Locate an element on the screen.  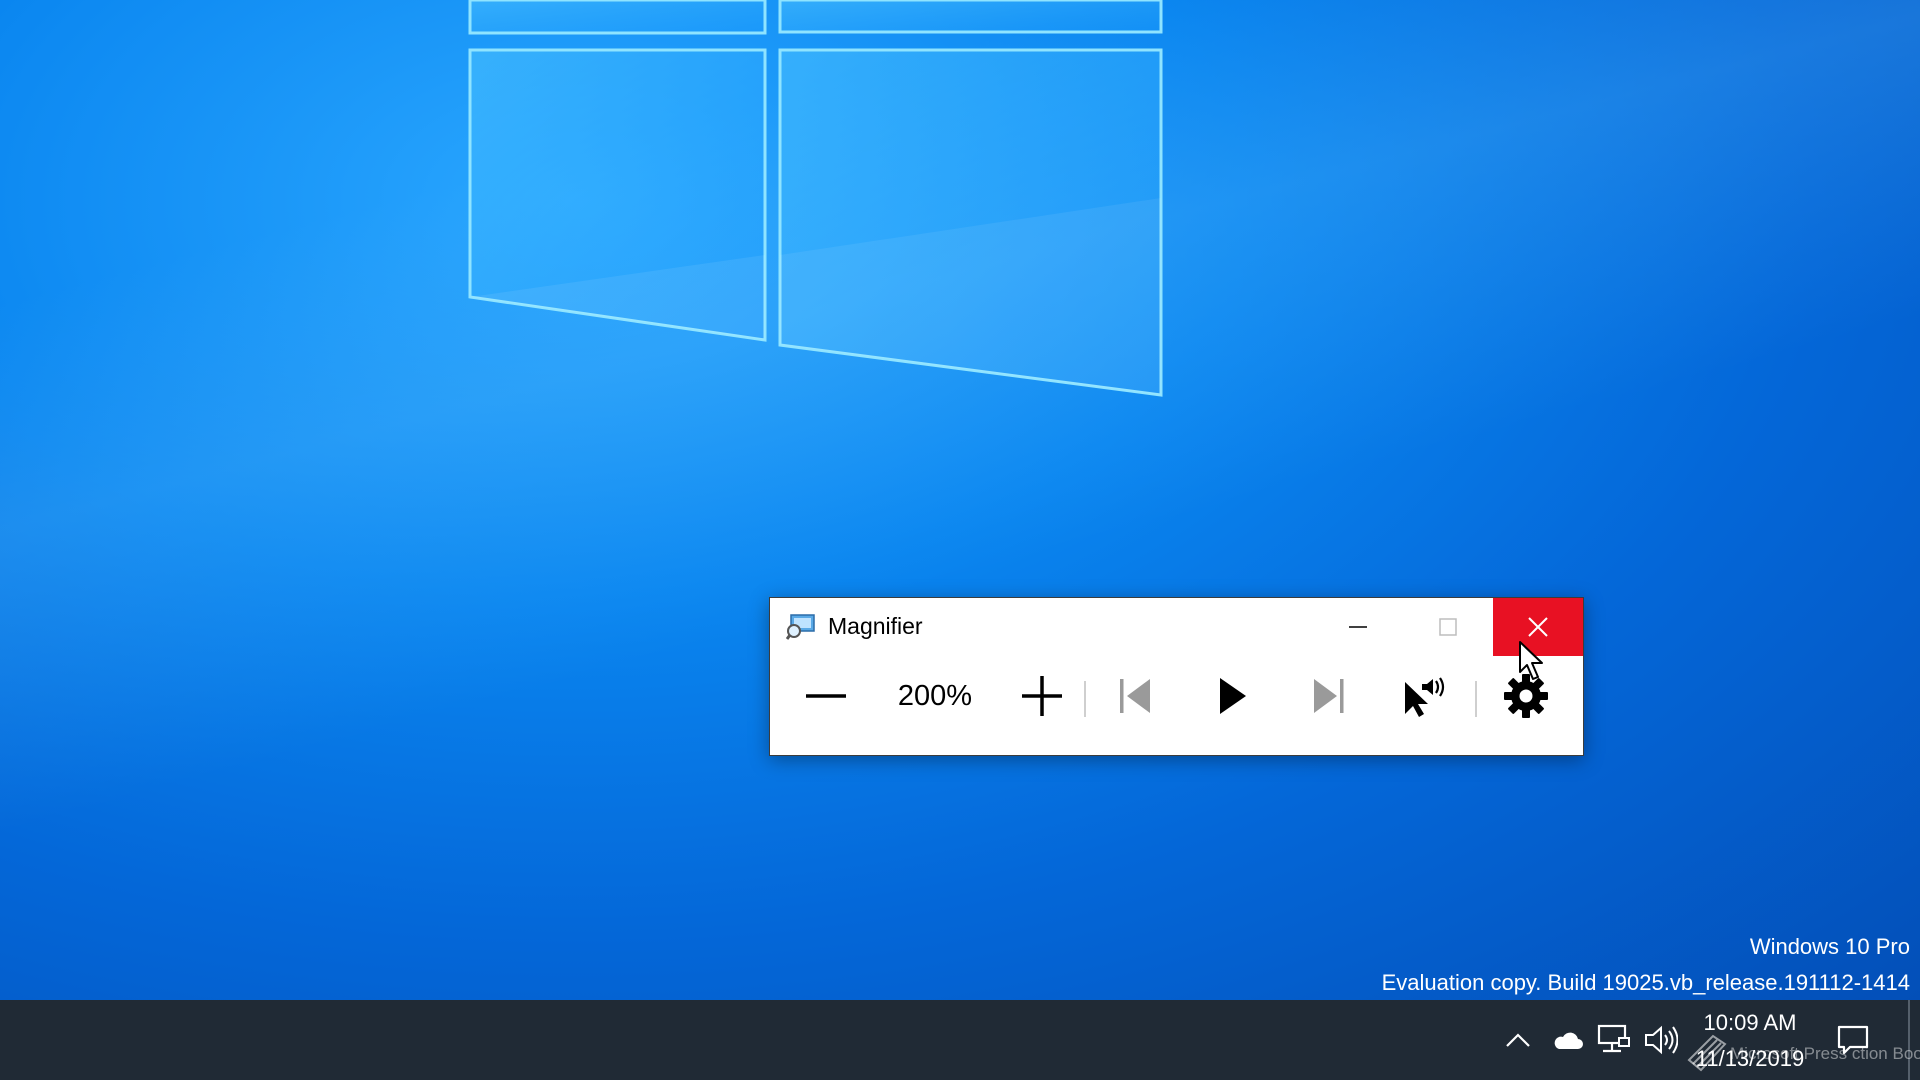
publisher-book-logo-icon is located at coordinates (1707, 1053).